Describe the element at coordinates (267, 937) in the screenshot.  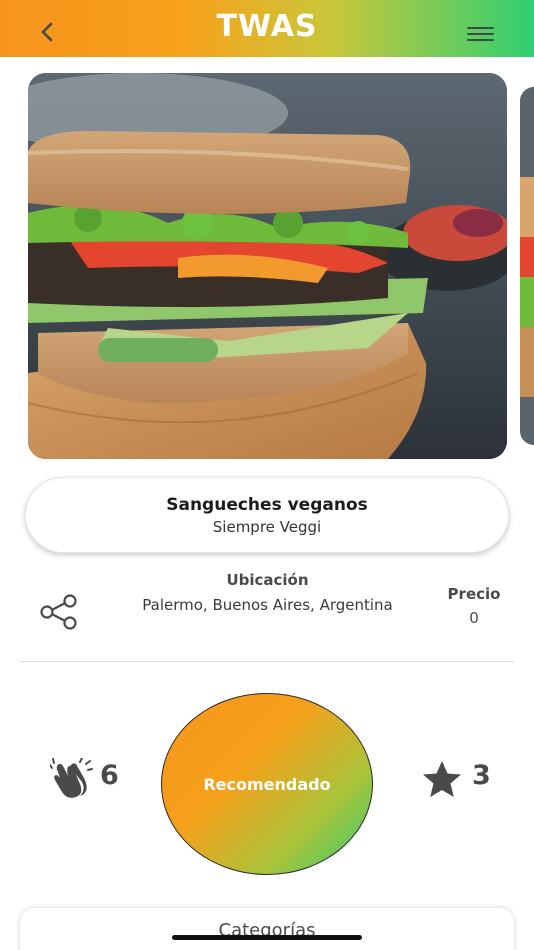
I see `home-indicator` at that location.